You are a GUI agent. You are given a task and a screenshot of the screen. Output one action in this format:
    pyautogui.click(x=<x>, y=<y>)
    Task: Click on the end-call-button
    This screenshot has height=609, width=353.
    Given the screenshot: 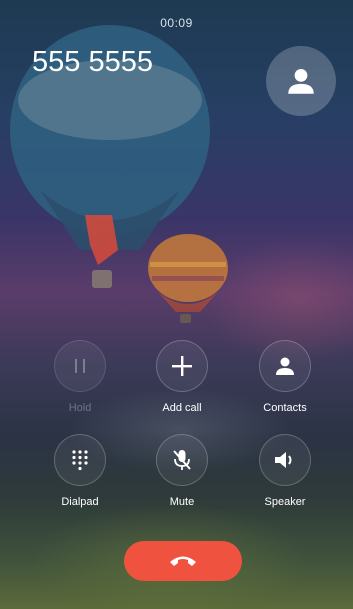 What is the action you would take?
    pyautogui.click(x=183, y=561)
    